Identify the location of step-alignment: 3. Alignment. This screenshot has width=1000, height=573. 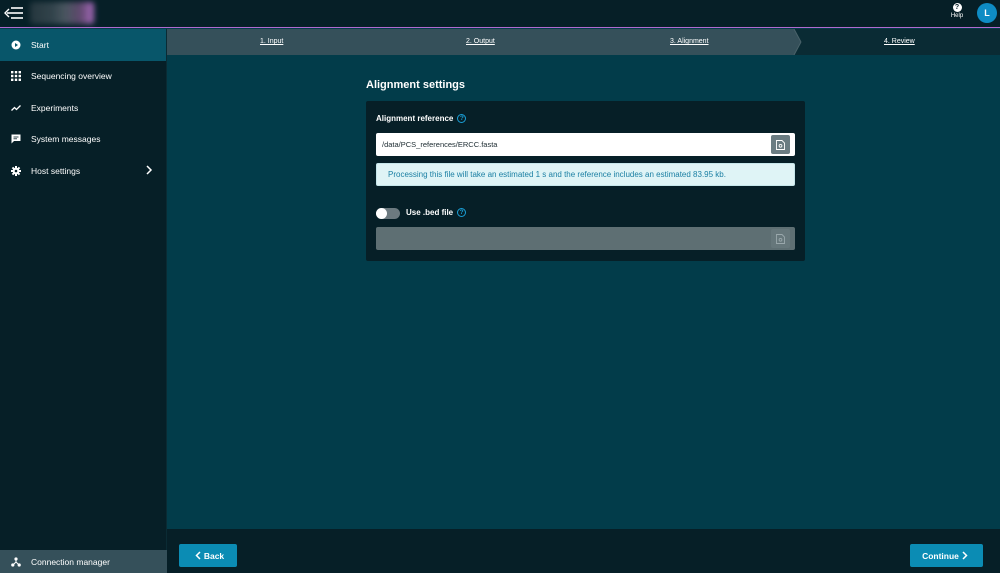
(689, 41).